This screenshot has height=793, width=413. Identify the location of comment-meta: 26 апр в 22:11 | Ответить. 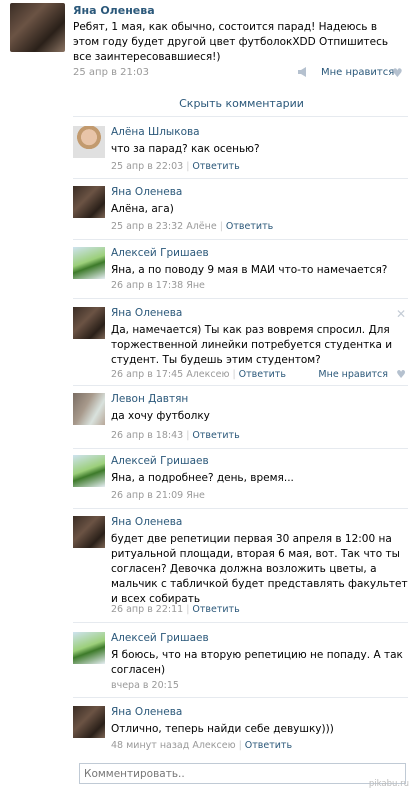
(175, 609).